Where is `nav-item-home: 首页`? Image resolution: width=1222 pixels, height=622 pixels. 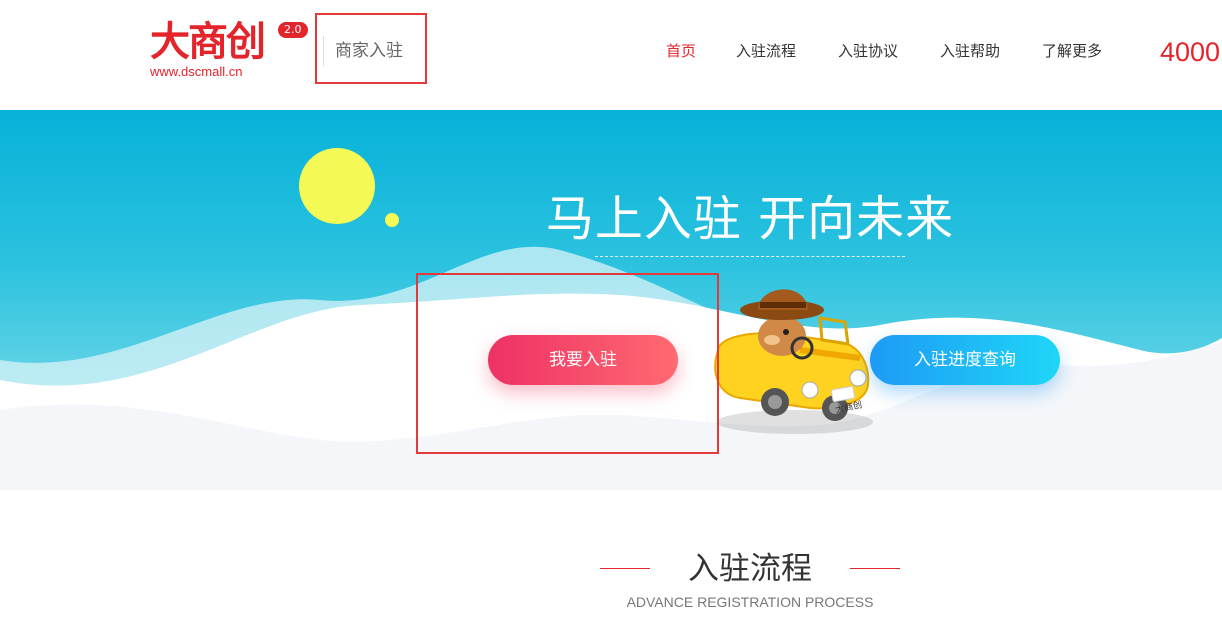 nav-item-home: 首页 is located at coordinates (681, 51).